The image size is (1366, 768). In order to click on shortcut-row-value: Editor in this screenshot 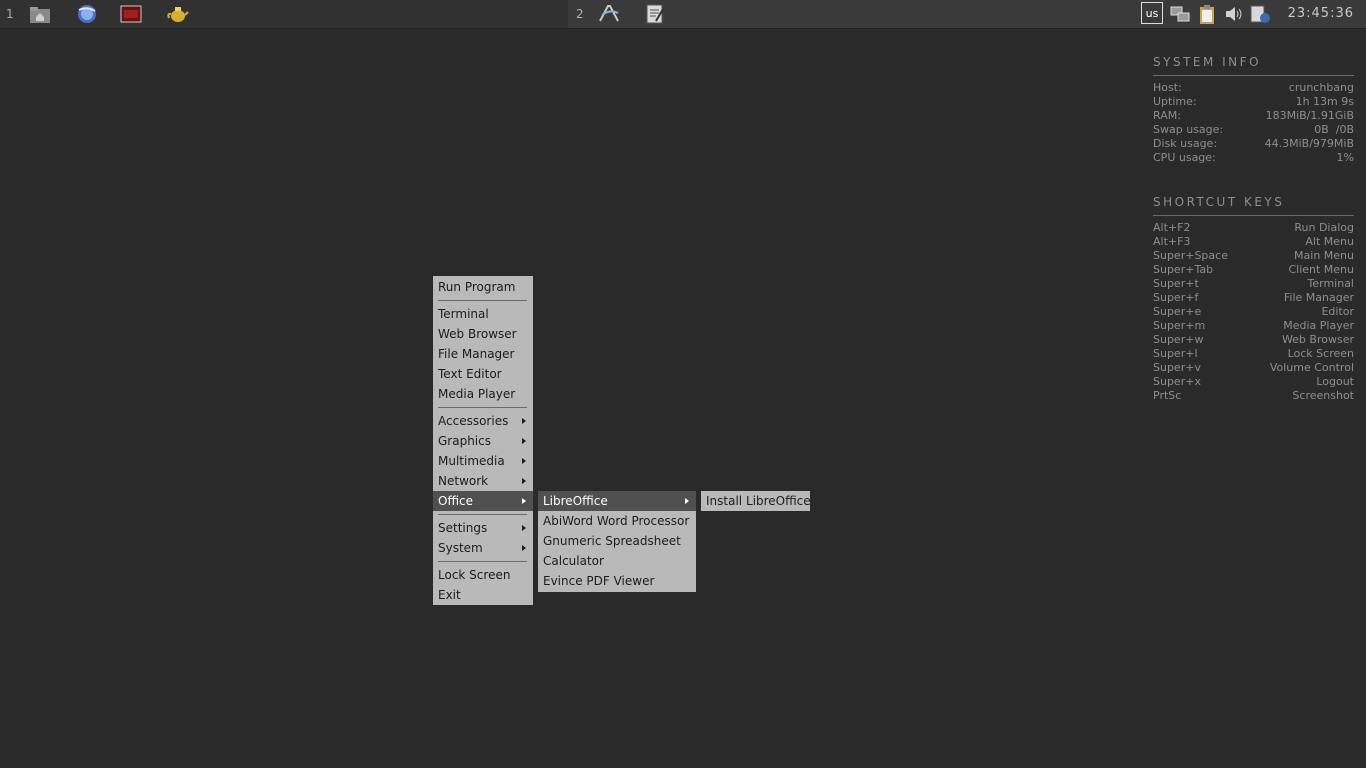, I will do `click(1337, 311)`.